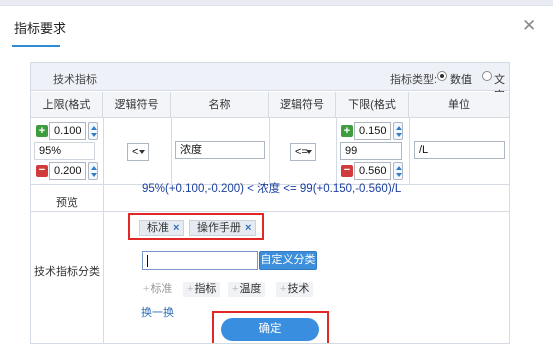 Image resolution: width=553 pixels, height=354 pixels. Describe the element at coordinates (93, 171) in the screenshot. I see `upper-minus-spinner` at that location.